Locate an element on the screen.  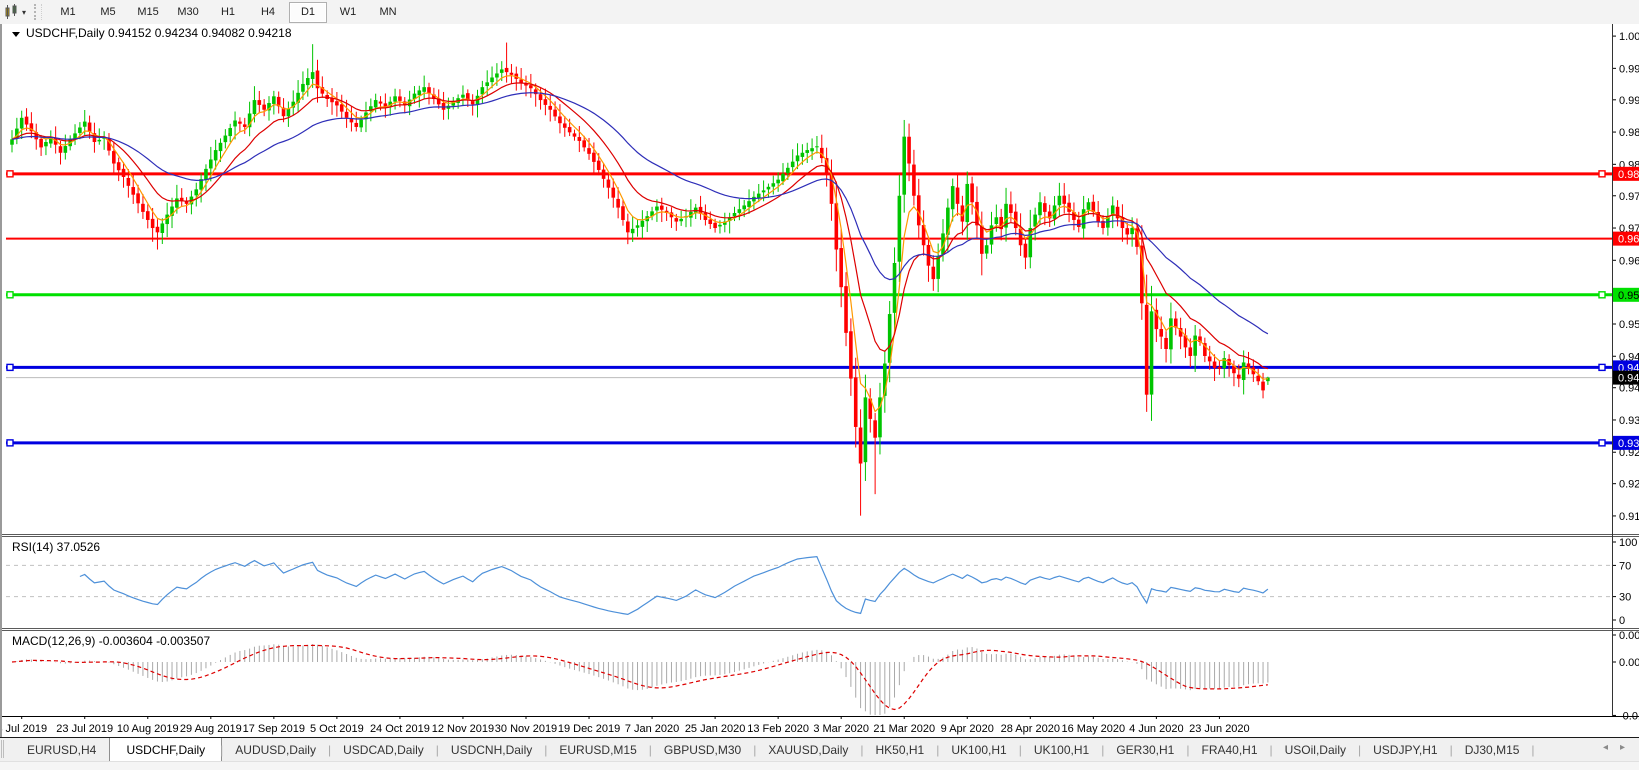
chart-tab-usdcad-daily: USDCAD,Daily is located at coordinates (383, 750).